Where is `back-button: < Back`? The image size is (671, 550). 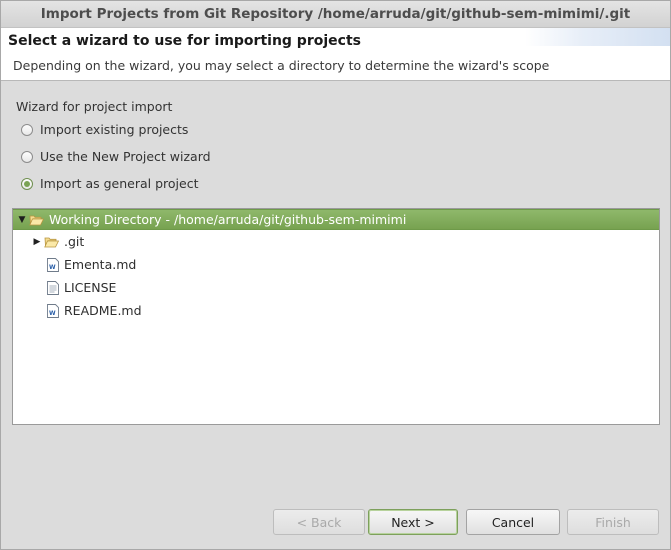
back-button: < Back is located at coordinates (319, 522).